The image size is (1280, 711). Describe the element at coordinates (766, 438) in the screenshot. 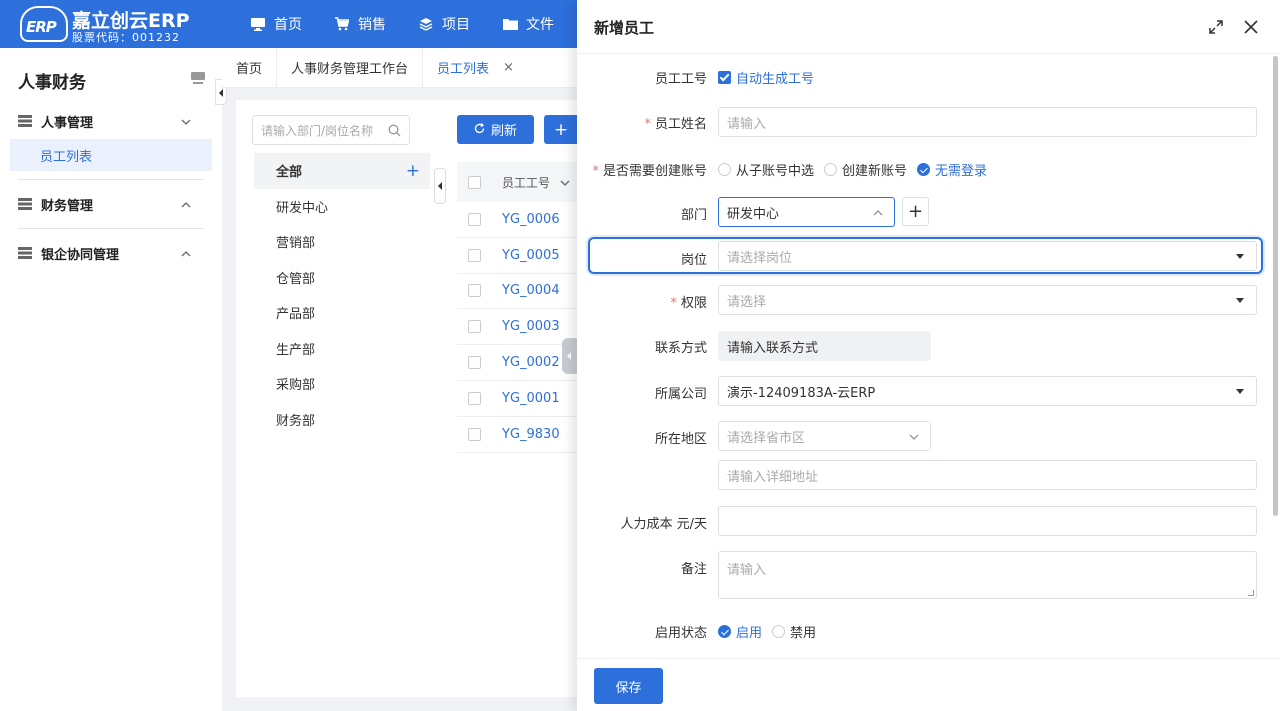

I see `region-placeholder: 请选择省市区` at that location.